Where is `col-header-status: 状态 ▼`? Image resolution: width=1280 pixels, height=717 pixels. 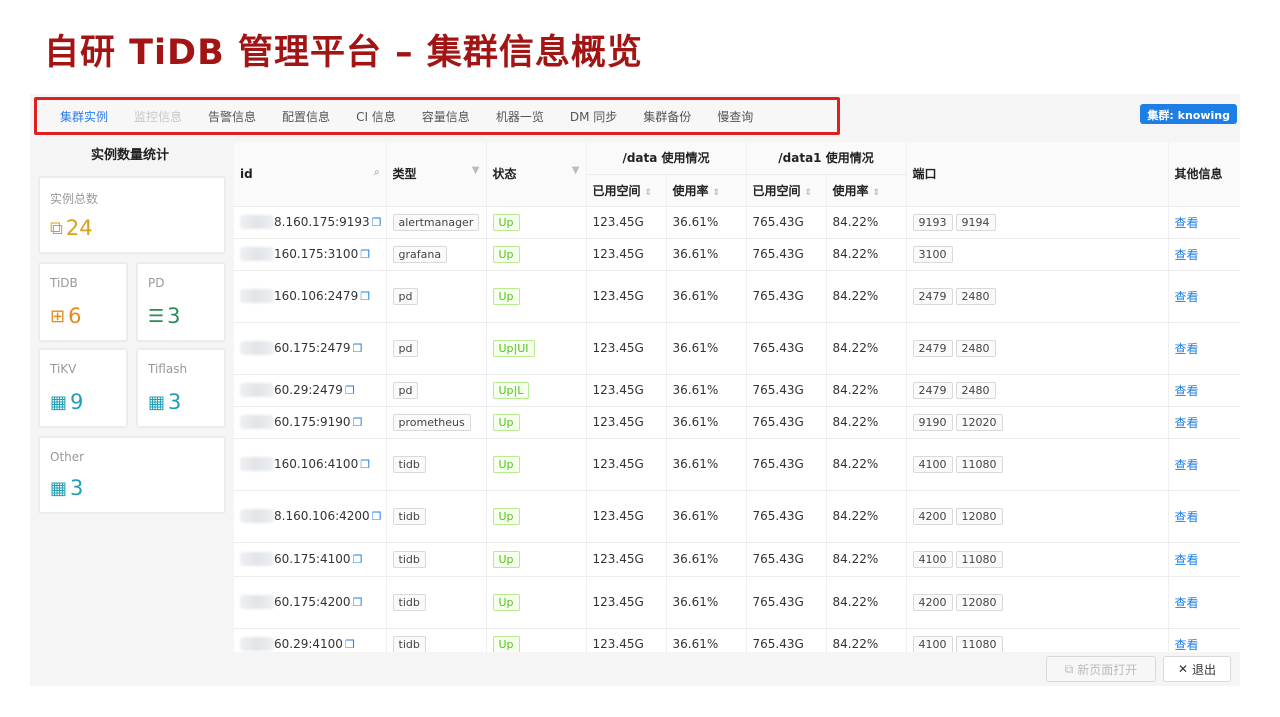
col-header-status: 状态 ▼ is located at coordinates (536, 174).